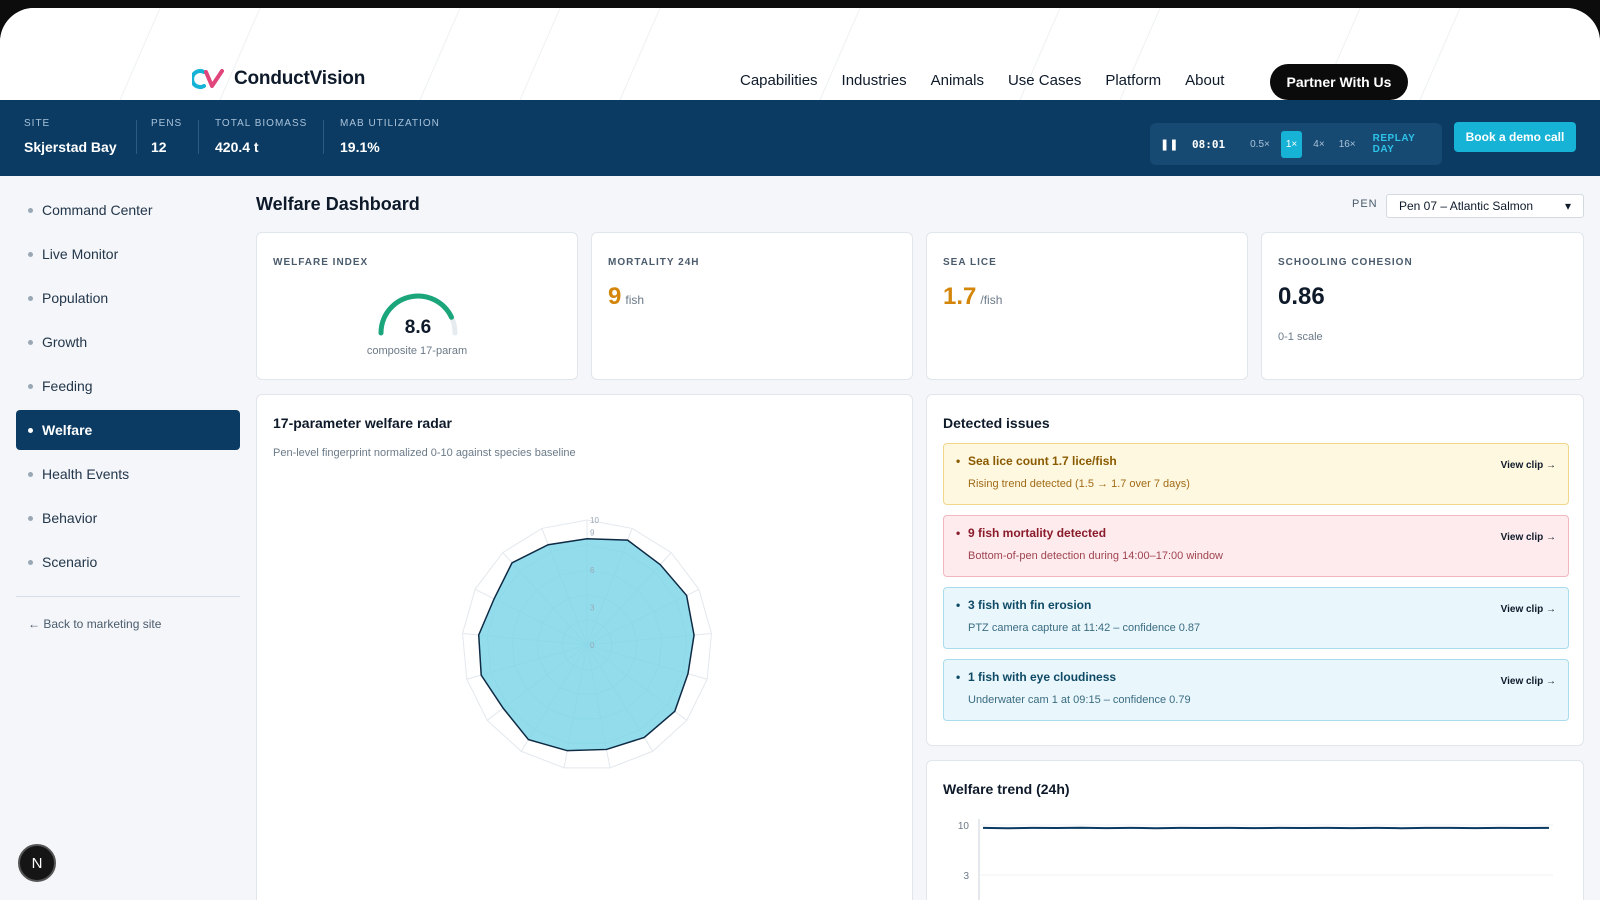 This screenshot has width=1600, height=900. What do you see at coordinates (128, 342) in the screenshot?
I see `sidebar-item-growth: Growth` at bounding box center [128, 342].